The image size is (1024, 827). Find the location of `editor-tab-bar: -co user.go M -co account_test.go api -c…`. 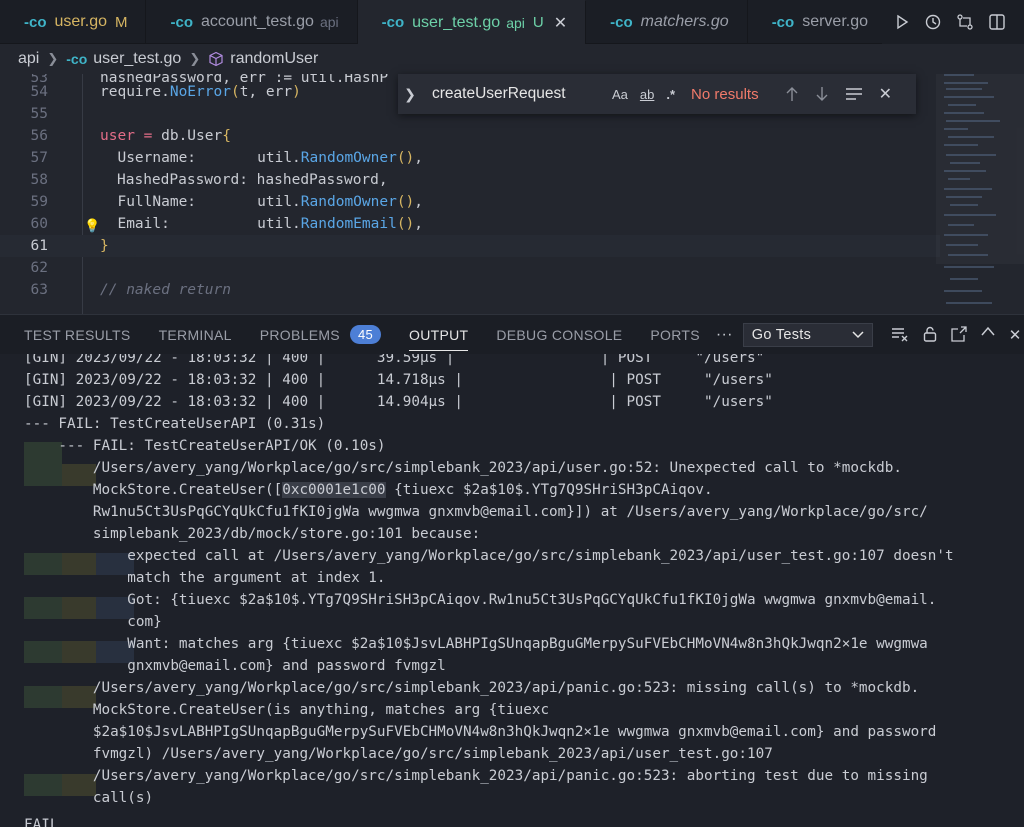

editor-tab-bar: -co user.go M -co account_test.go api -c… is located at coordinates (512, 22).